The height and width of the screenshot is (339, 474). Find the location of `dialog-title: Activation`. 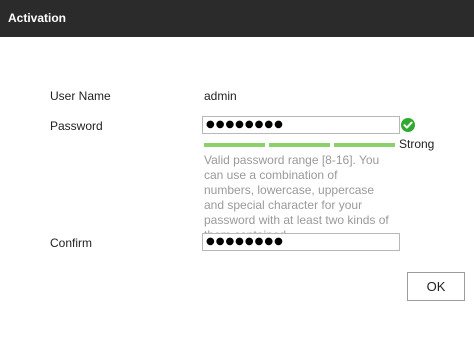

dialog-title: Activation is located at coordinates (237, 18).